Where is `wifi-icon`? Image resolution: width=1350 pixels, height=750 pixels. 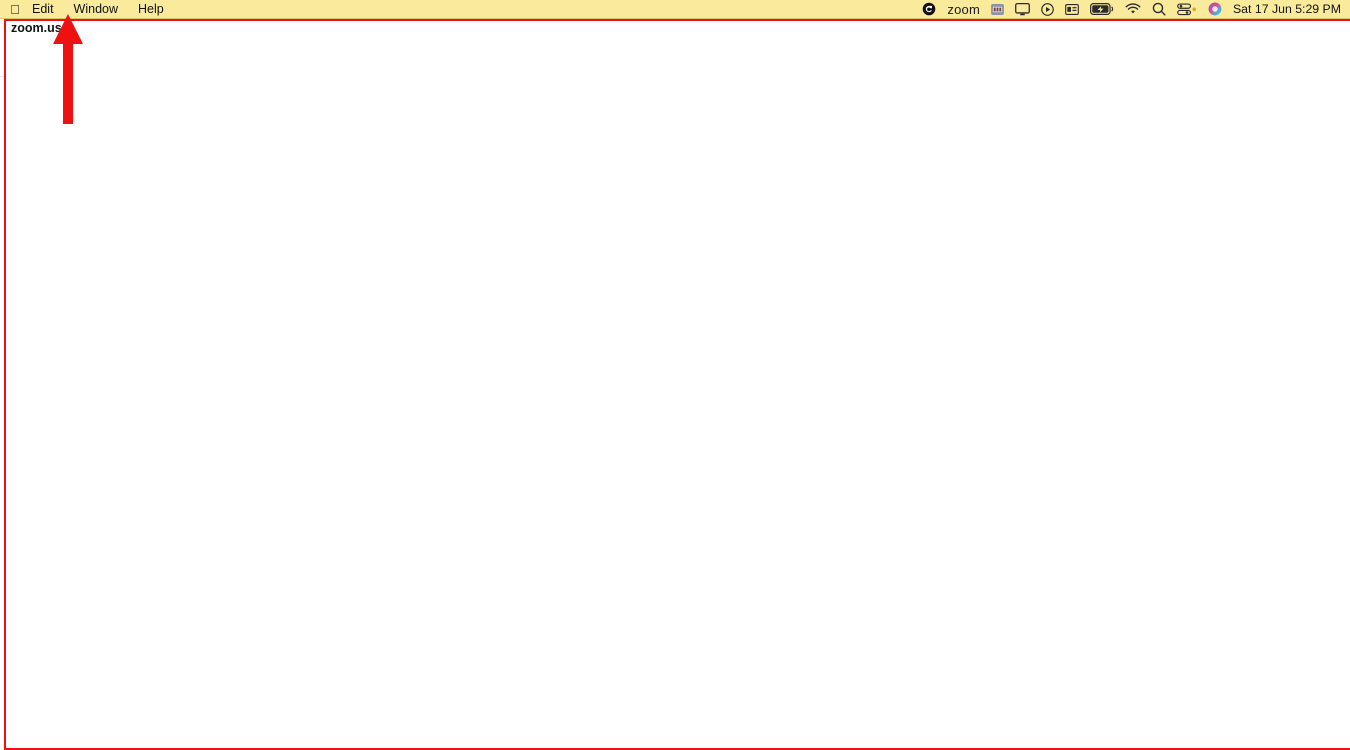
wifi-icon is located at coordinates (1133, 9).